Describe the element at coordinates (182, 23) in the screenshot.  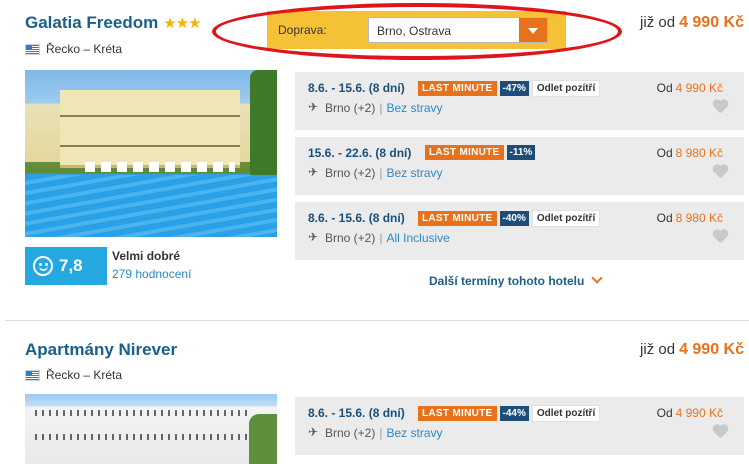
I see `star-rating-icon: ★★★` at that location.